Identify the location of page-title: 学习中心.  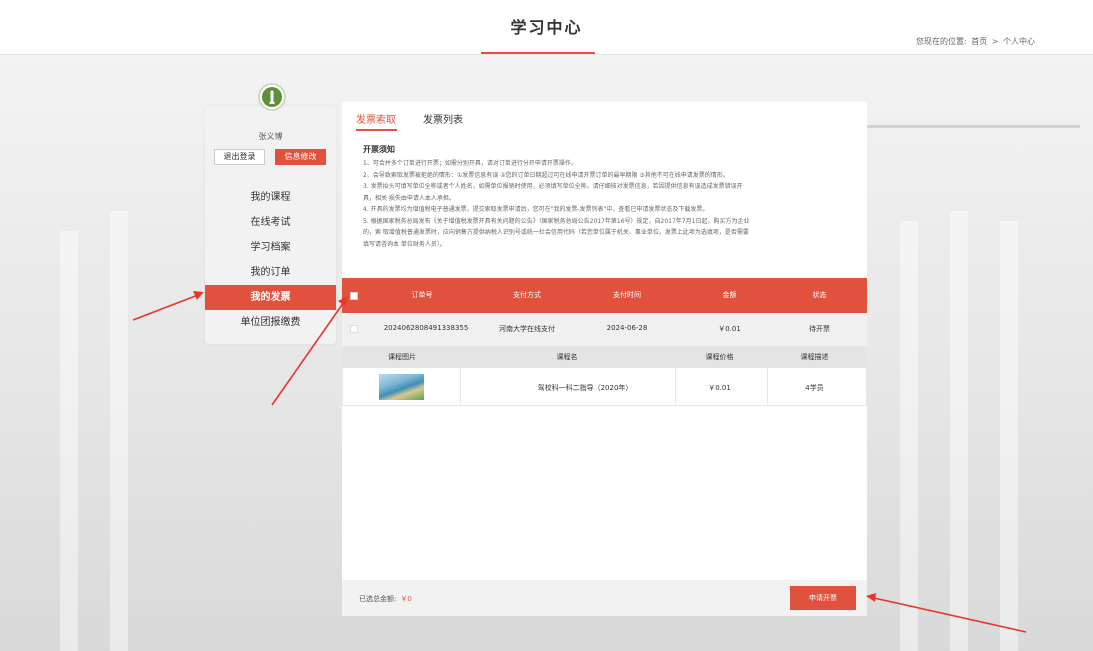
(546, 27).